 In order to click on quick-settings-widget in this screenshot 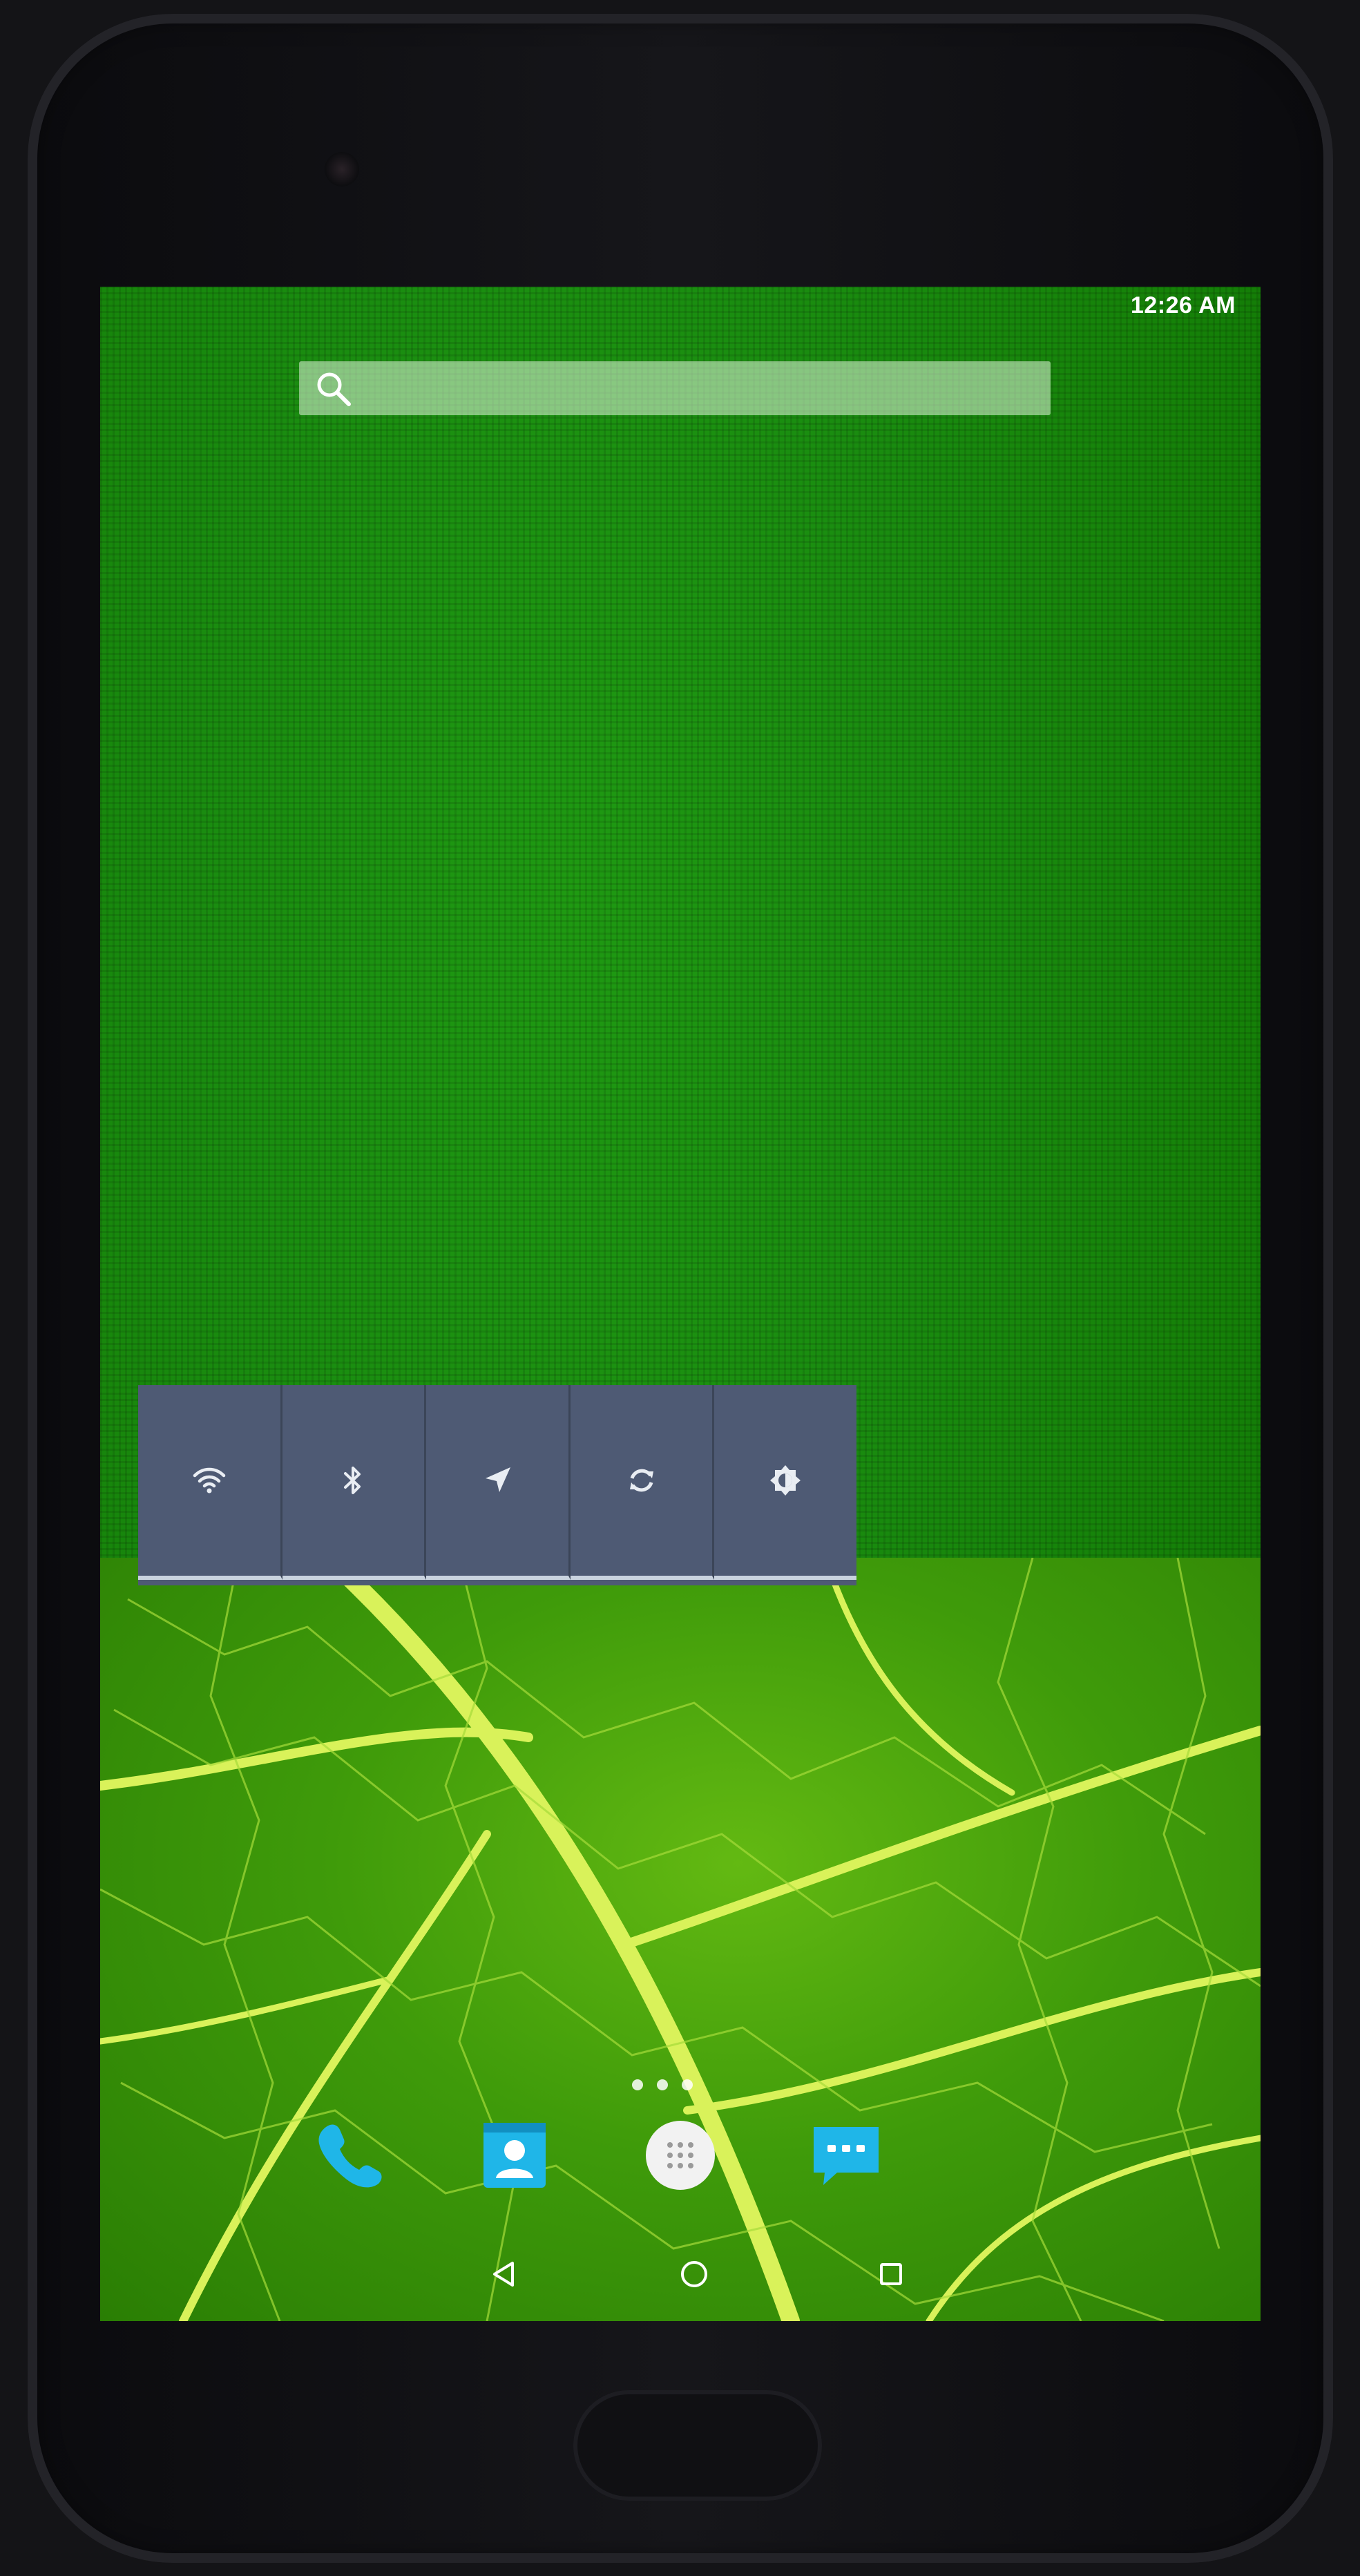, I will do `click(497, 1485)`.